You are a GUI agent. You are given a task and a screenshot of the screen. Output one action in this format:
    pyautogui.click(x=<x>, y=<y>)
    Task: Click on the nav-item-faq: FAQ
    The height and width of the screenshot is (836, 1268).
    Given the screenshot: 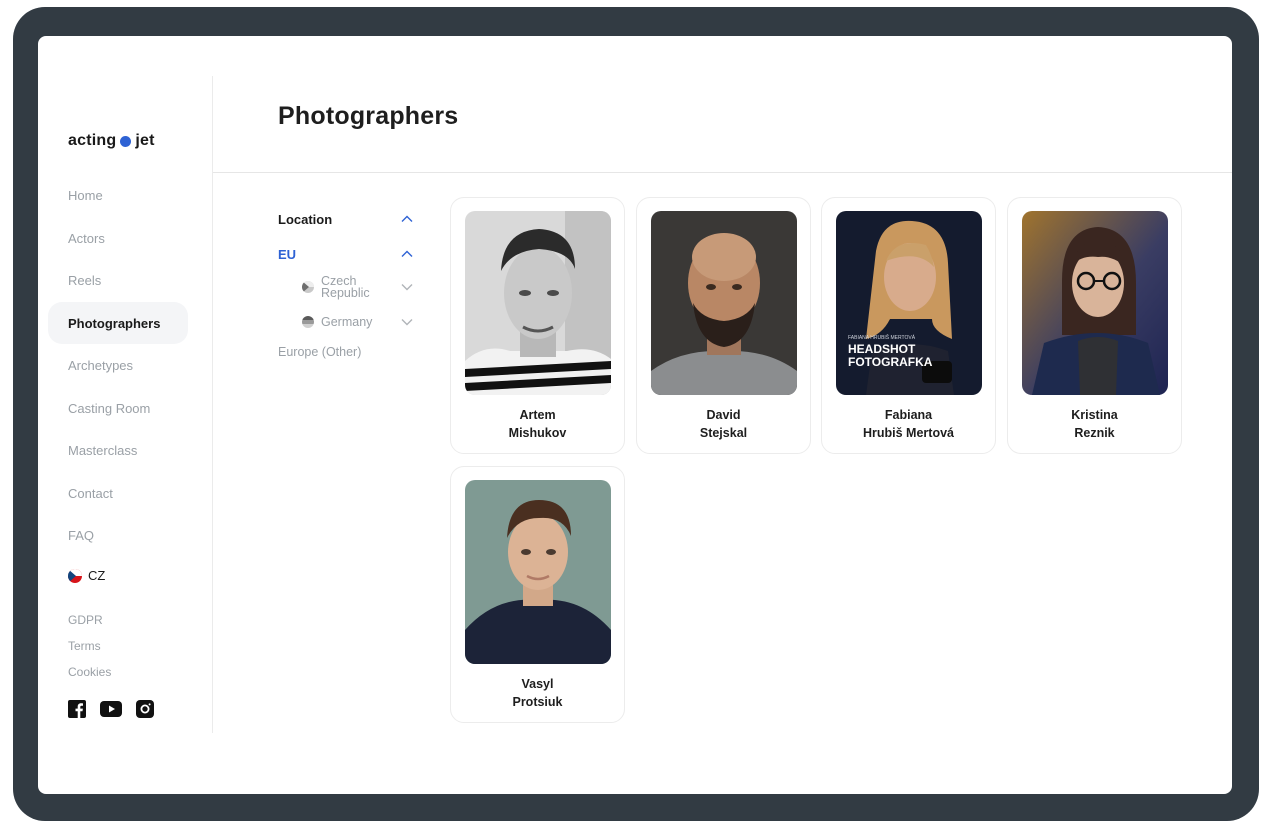 What is the action you would take?
    pyautogui.click(x=118, y=535)
    